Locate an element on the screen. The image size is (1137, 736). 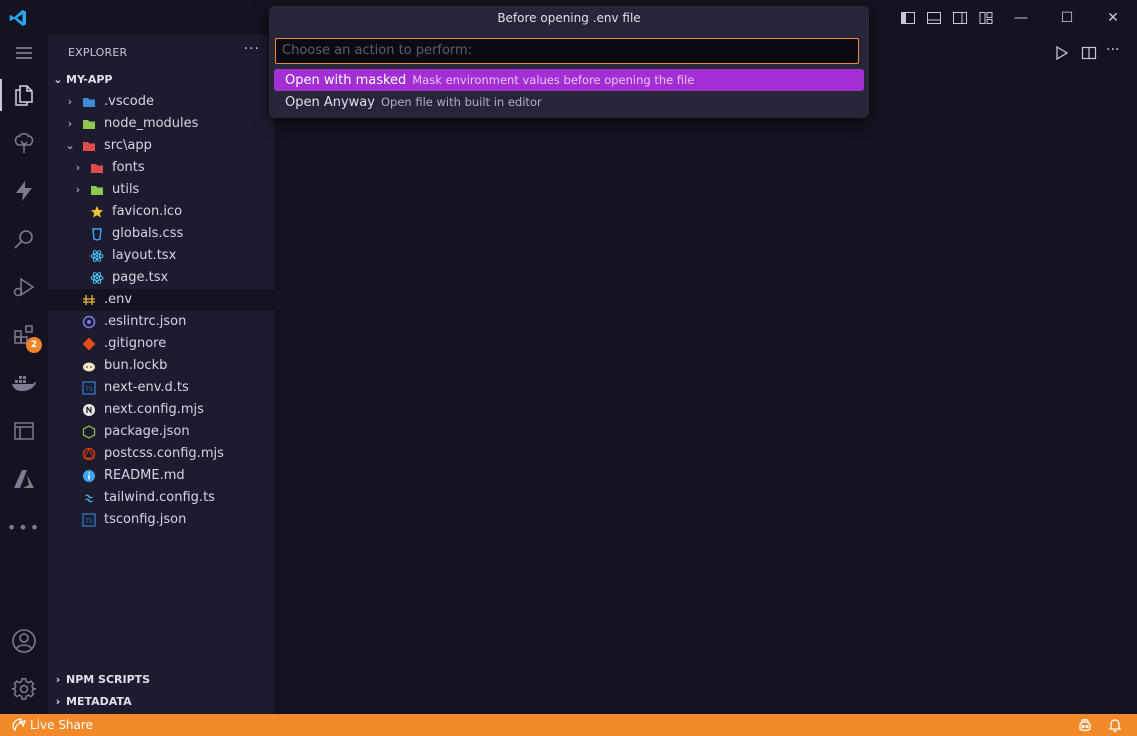
activity-extensions: 2 is located at coordinates (25, 336).